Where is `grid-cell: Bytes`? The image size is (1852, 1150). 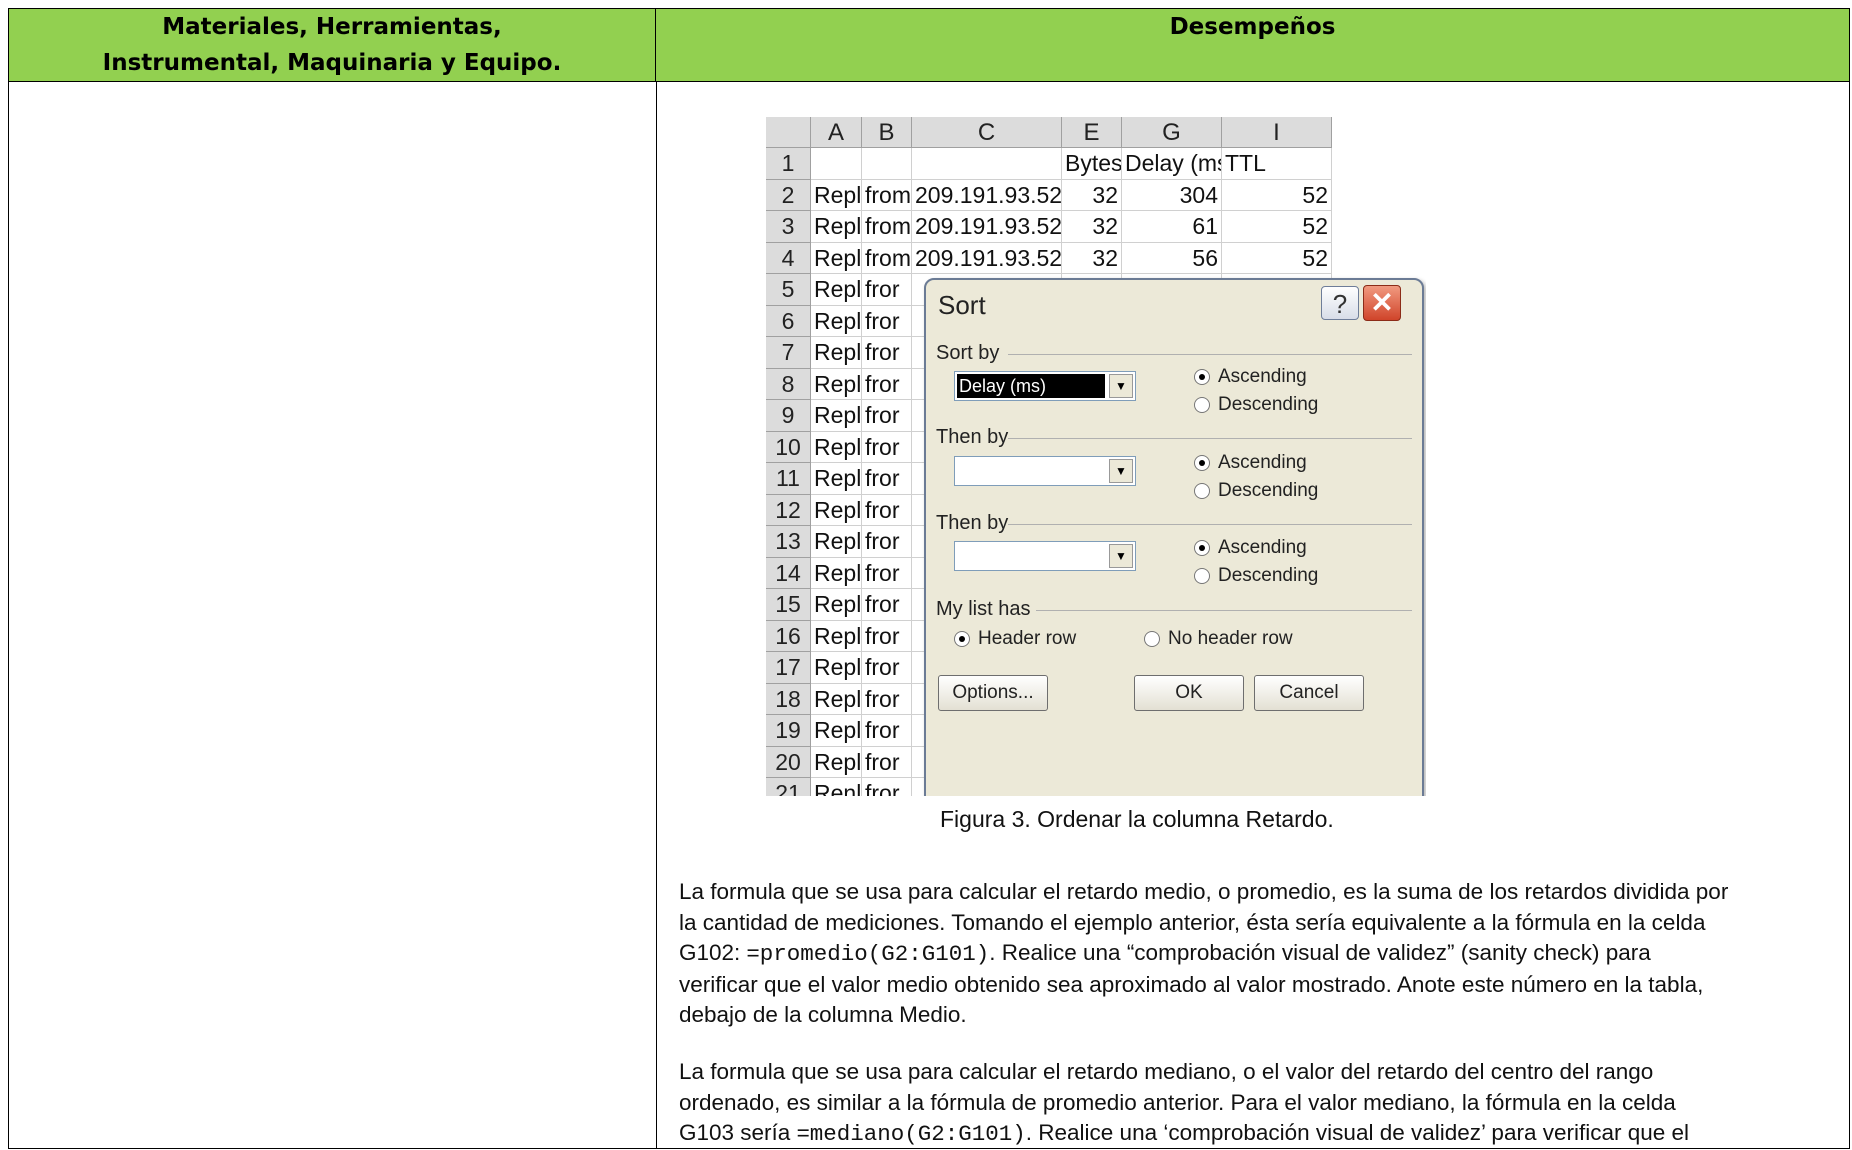
grid-cell: Bytes is located at coordinates (1092, 164).